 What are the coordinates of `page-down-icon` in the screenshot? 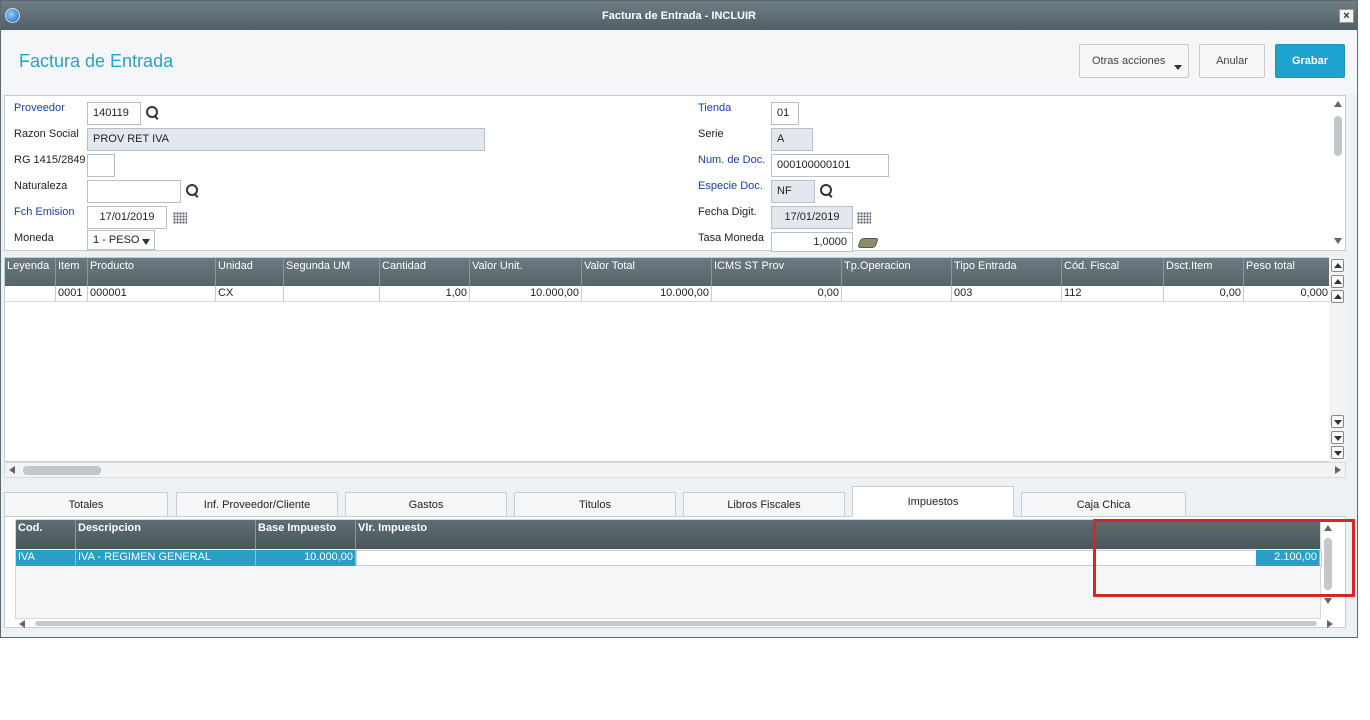 It's located at (1337, 437).